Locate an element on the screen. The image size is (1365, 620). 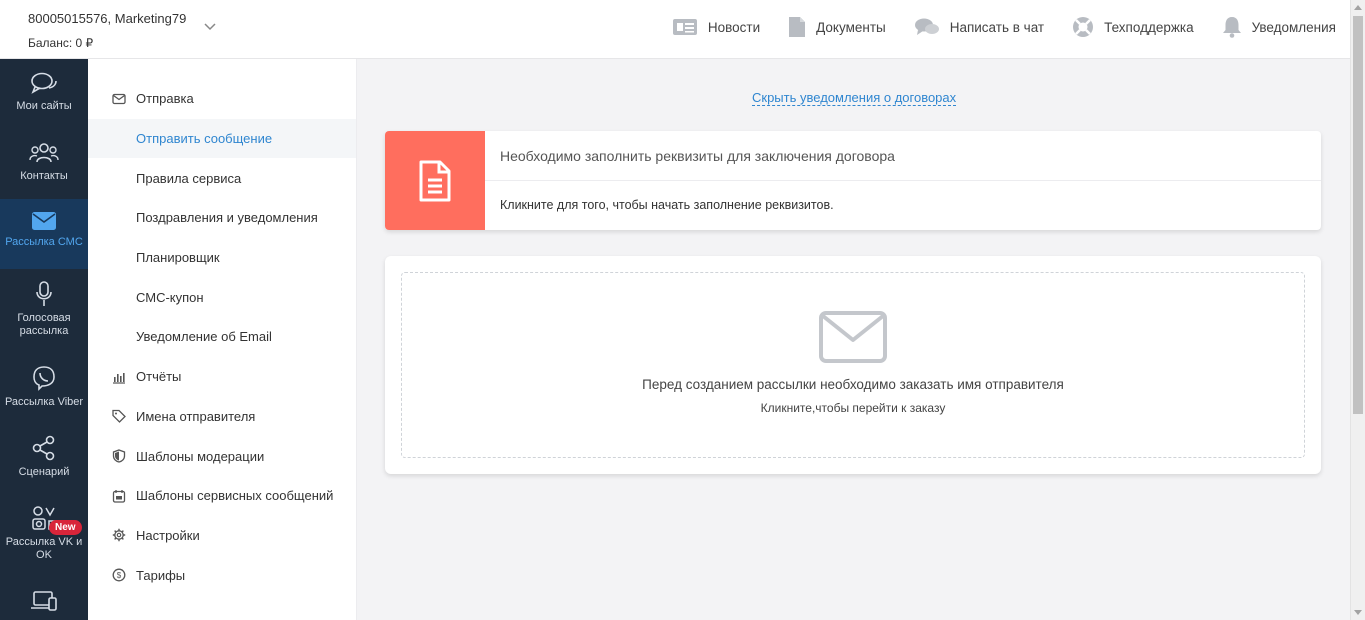
viber-icon is located at coordinates (44, 378).